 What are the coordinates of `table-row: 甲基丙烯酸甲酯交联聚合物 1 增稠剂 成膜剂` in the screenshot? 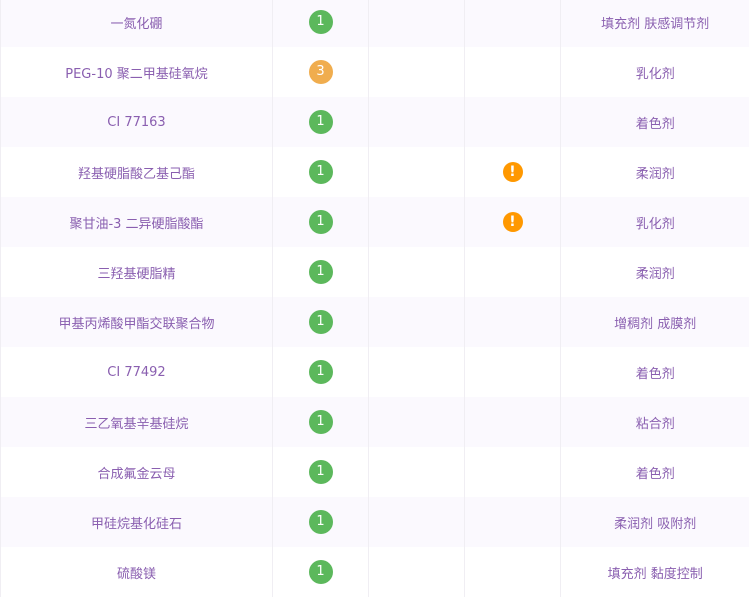 It's located at (375, 322).